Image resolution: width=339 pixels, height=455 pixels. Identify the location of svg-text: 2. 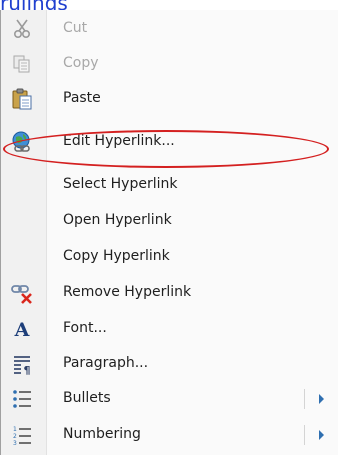
(15, 436).